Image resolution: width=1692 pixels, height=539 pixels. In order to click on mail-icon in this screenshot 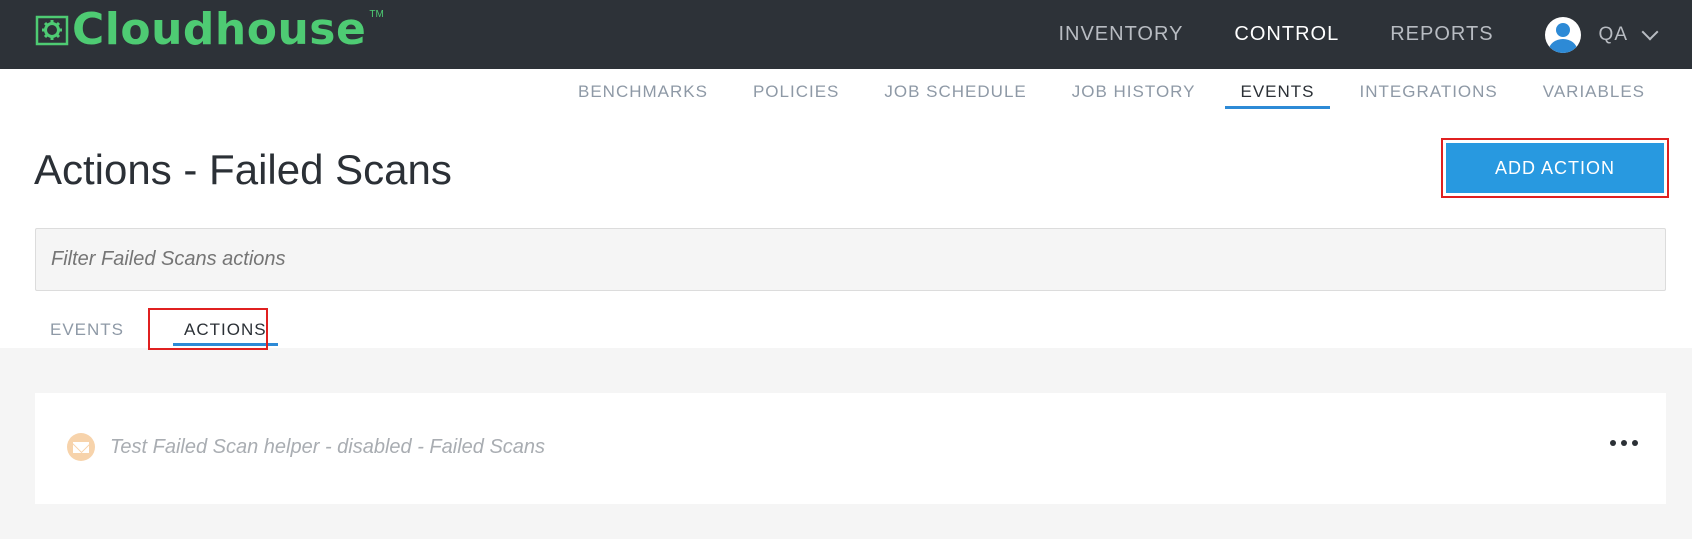, I will do `click(81, 447)`.